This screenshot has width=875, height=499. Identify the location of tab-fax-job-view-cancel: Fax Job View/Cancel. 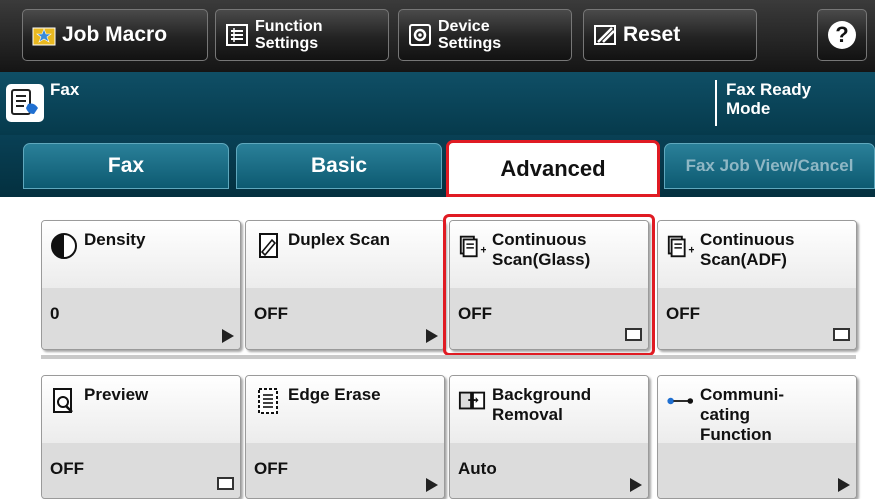
(769, 166).